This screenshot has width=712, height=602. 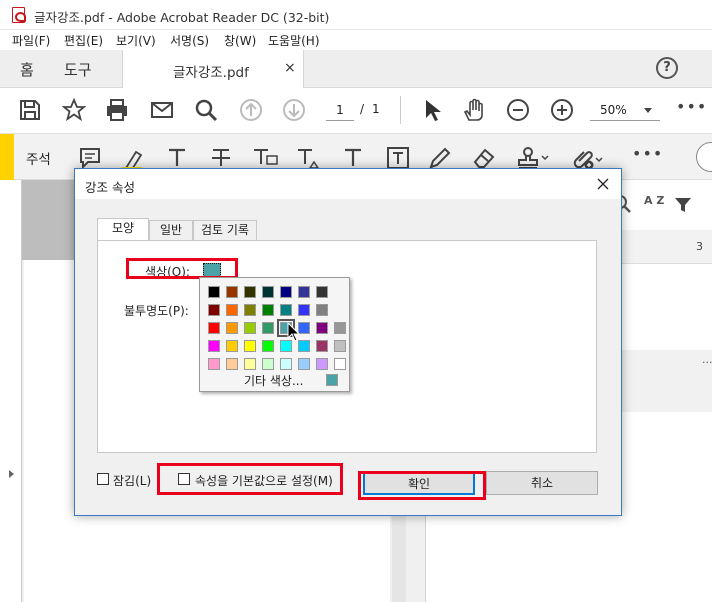 What do you see at coordinates (156, 311) in the screenshot?
I see `opacity-label: 불투명도(P):` at bounding box center [156, 311].